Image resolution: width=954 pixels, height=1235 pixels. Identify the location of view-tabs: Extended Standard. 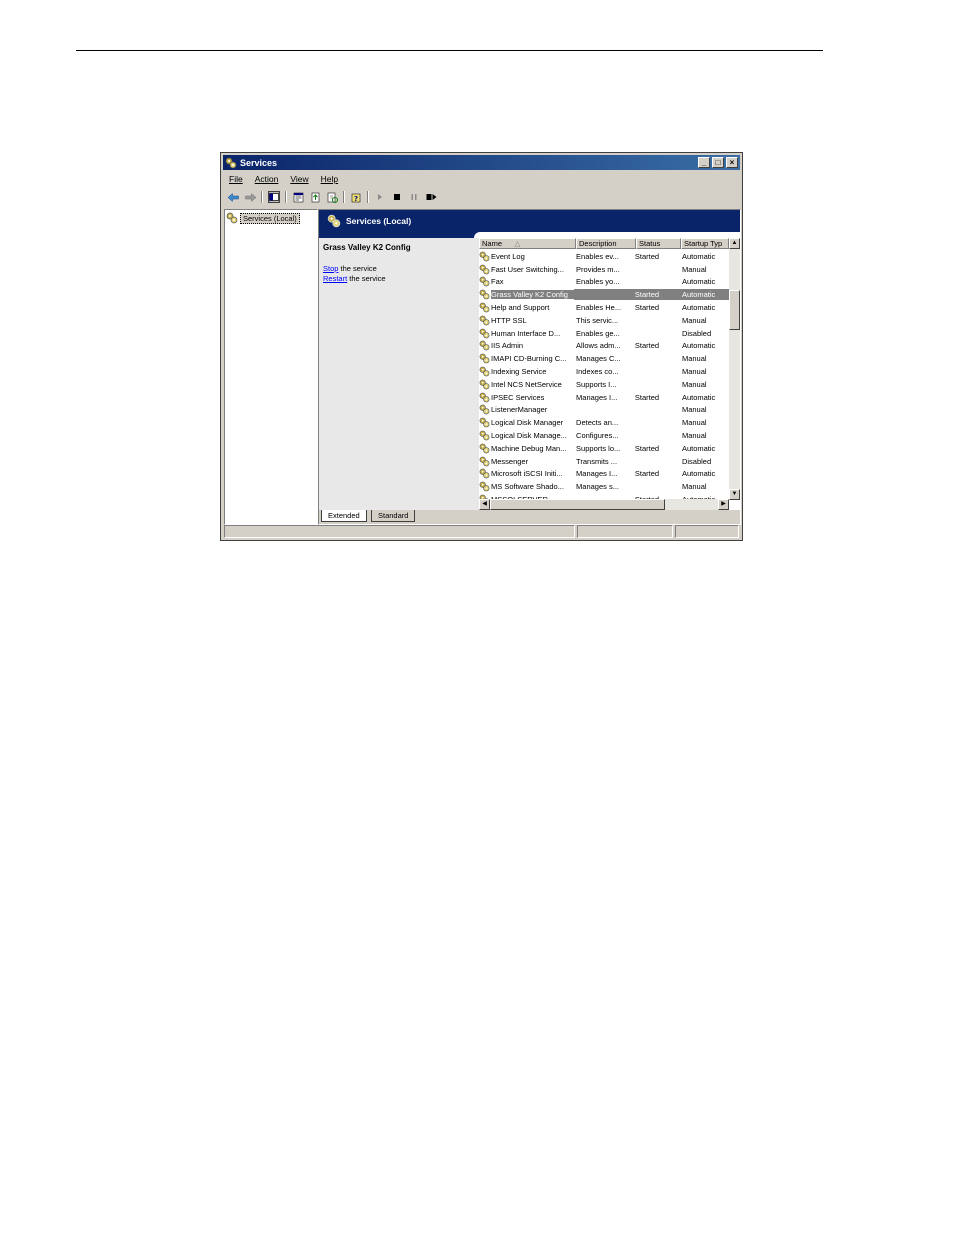
(529, 517).